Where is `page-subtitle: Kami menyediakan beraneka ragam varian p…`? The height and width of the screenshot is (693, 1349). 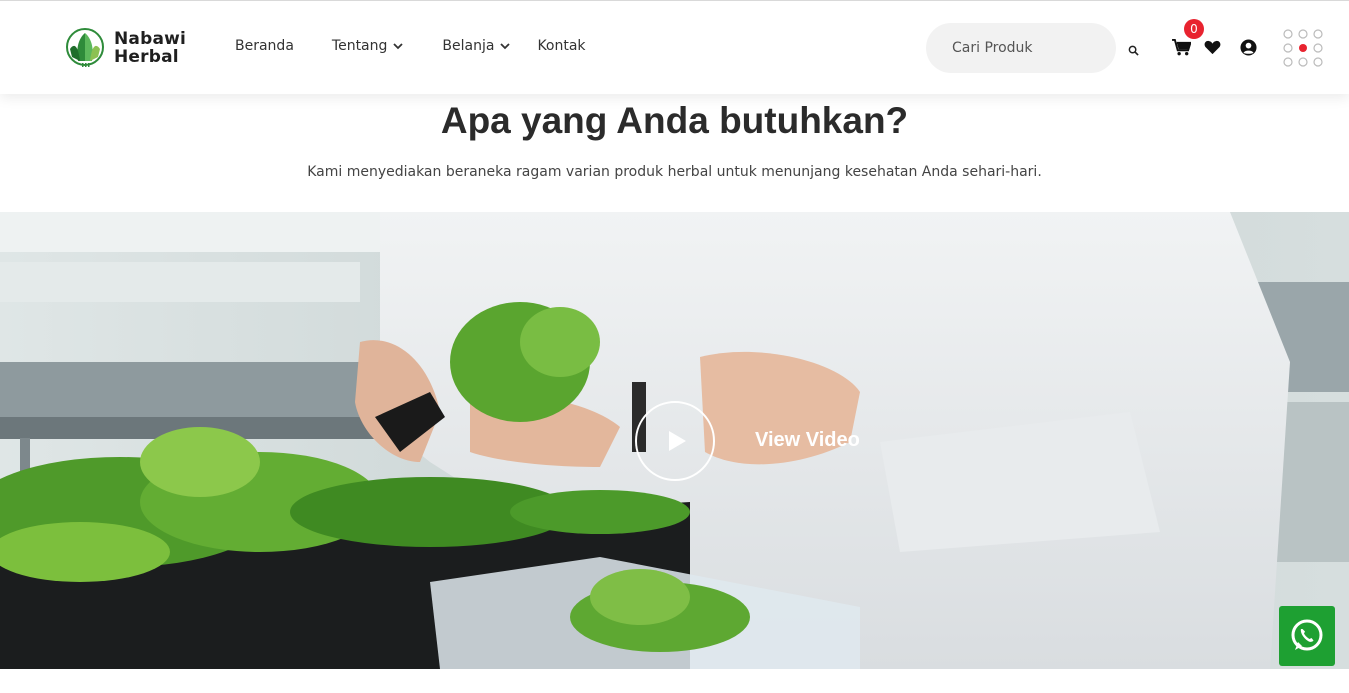
page-subtitle: Kami menyediakan beraneka ragam varian p… is located at coordinates (674, 172).